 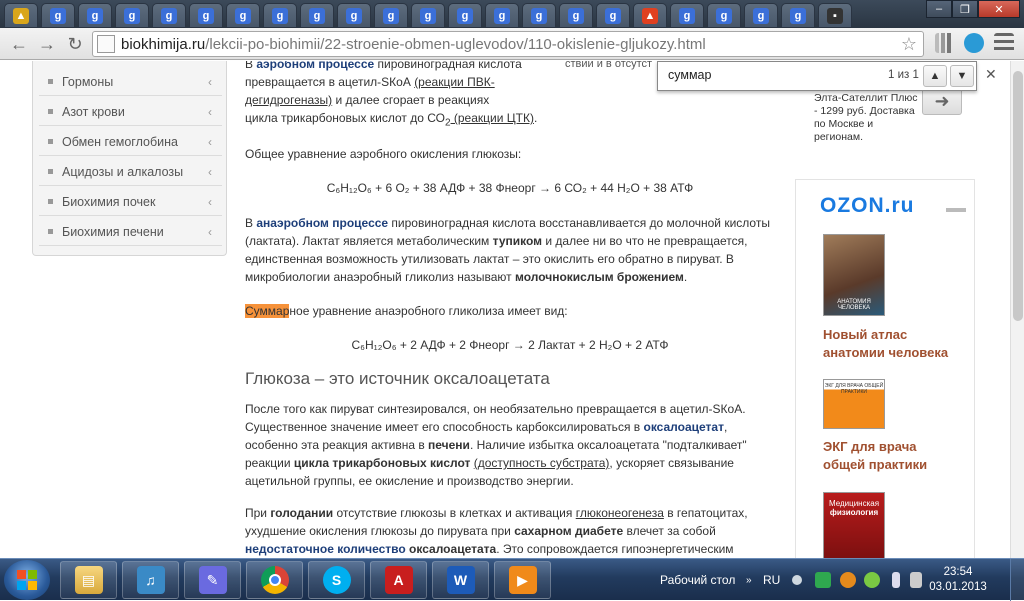 I want to click on find-count: 1 из 1, so click(x=903, y=75).